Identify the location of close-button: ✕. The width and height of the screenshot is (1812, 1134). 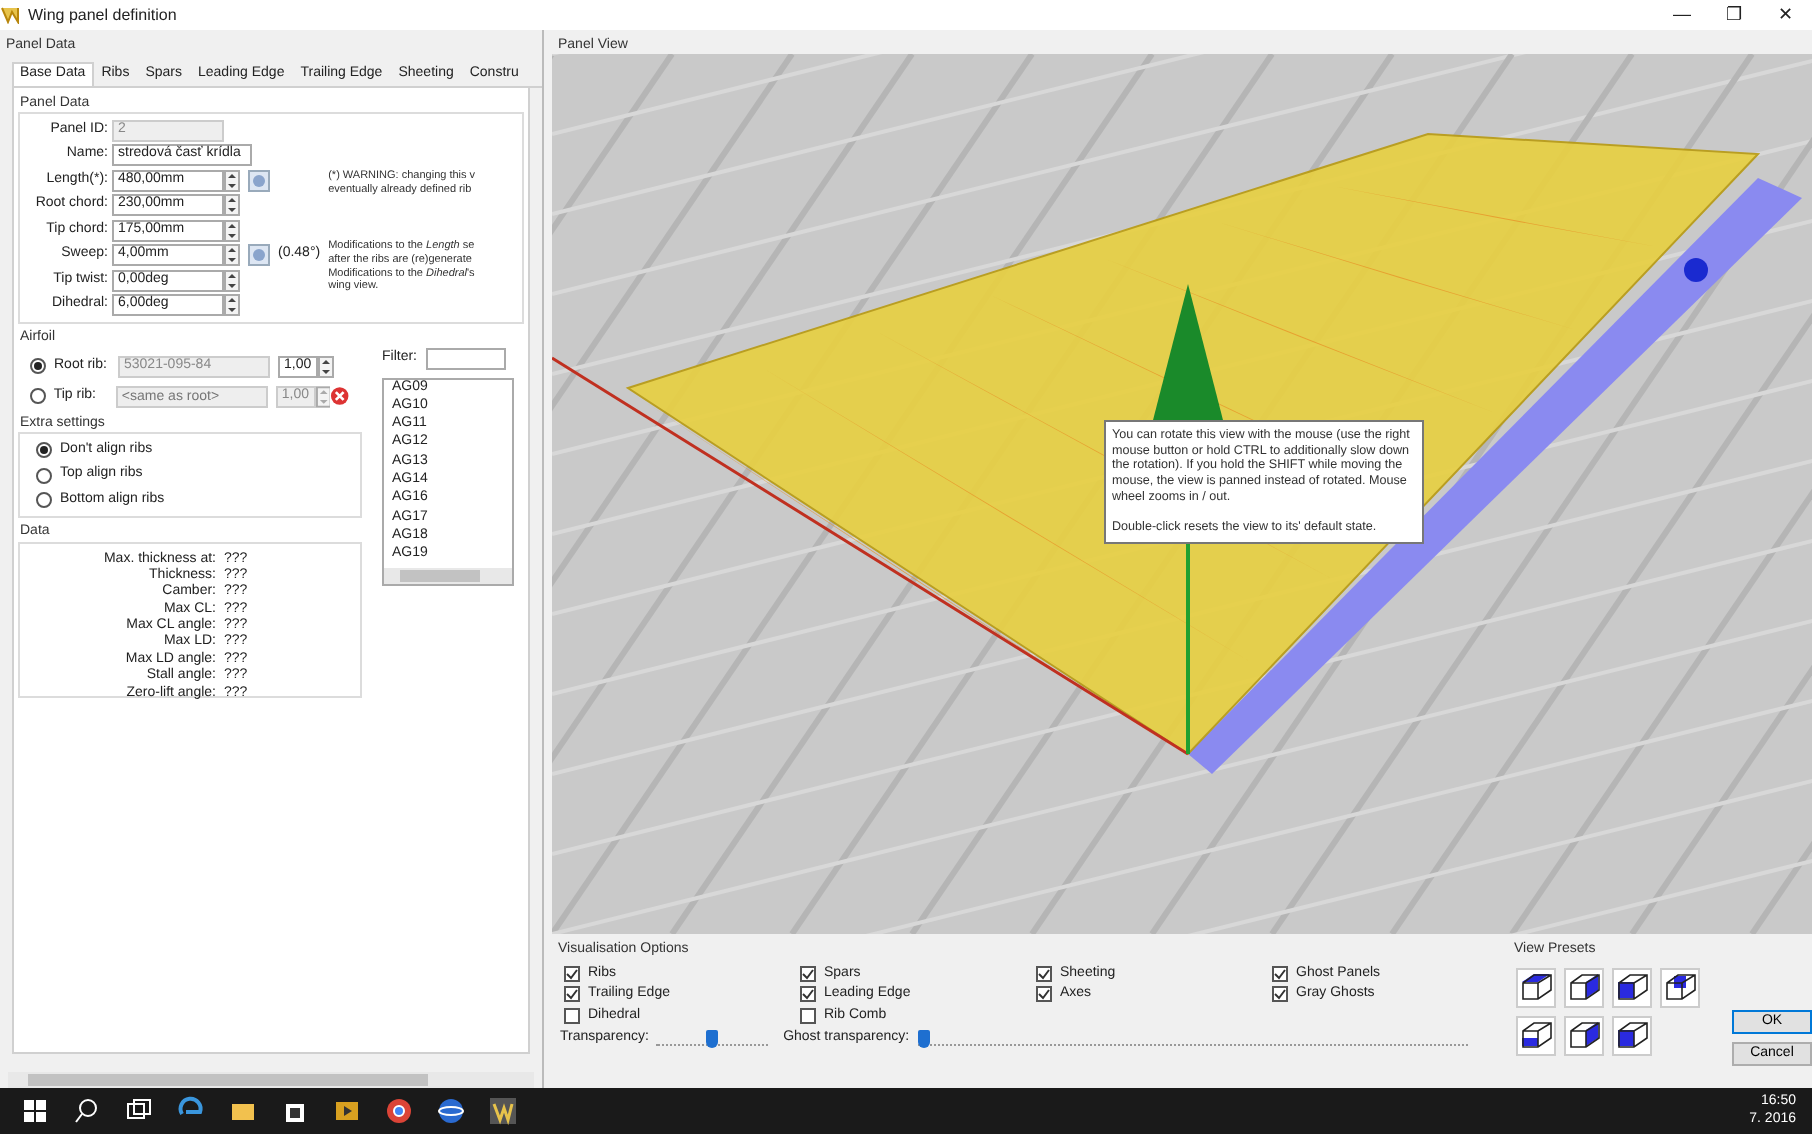
(1786, 15).